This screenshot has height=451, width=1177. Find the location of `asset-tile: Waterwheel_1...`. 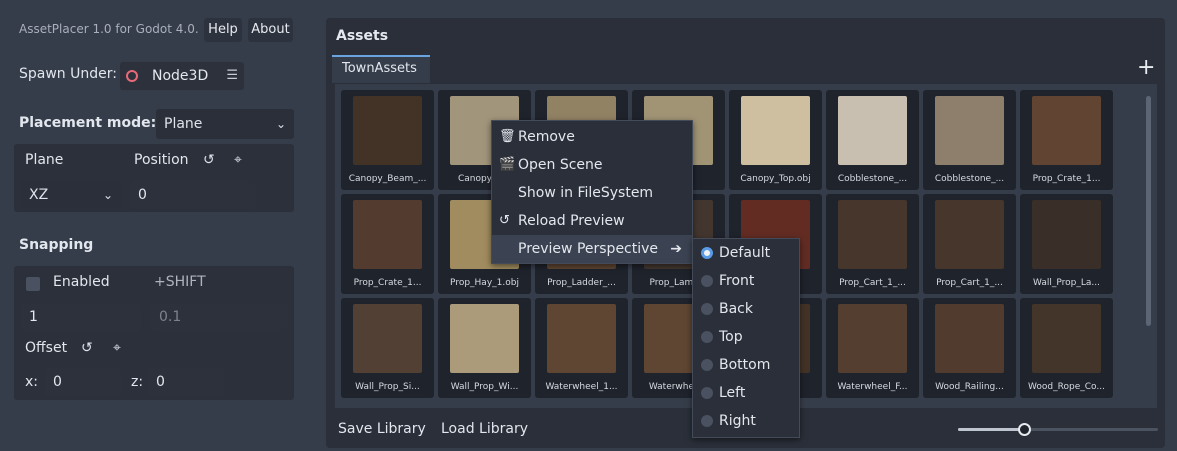

asset-tile: Waterwheel_1... is located at coordinates (581, 348).